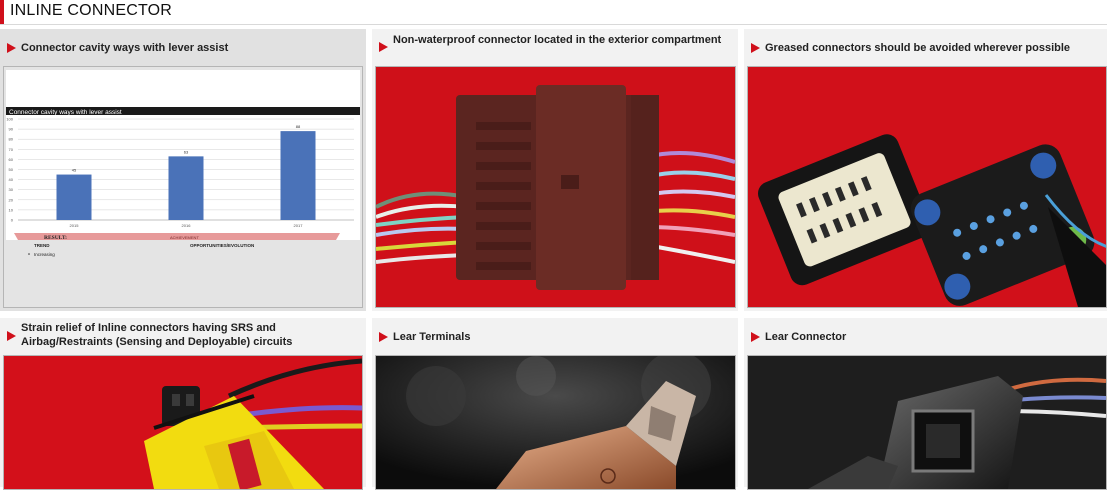 This screenshot has width=1107, height=490. What do you see at coordinates (186, 151) in the screenshot?
I see `data-label: 63` at bounding box center [186, 151].